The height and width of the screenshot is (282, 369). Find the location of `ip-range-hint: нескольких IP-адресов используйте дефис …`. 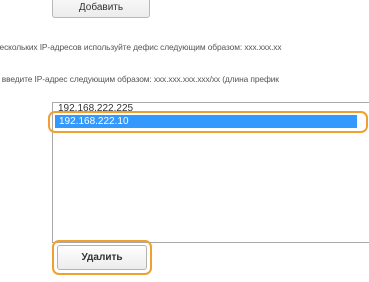

ip-range-hint: нескольких IP-адресов используйте дефис … is located at coordinates (141, 47).